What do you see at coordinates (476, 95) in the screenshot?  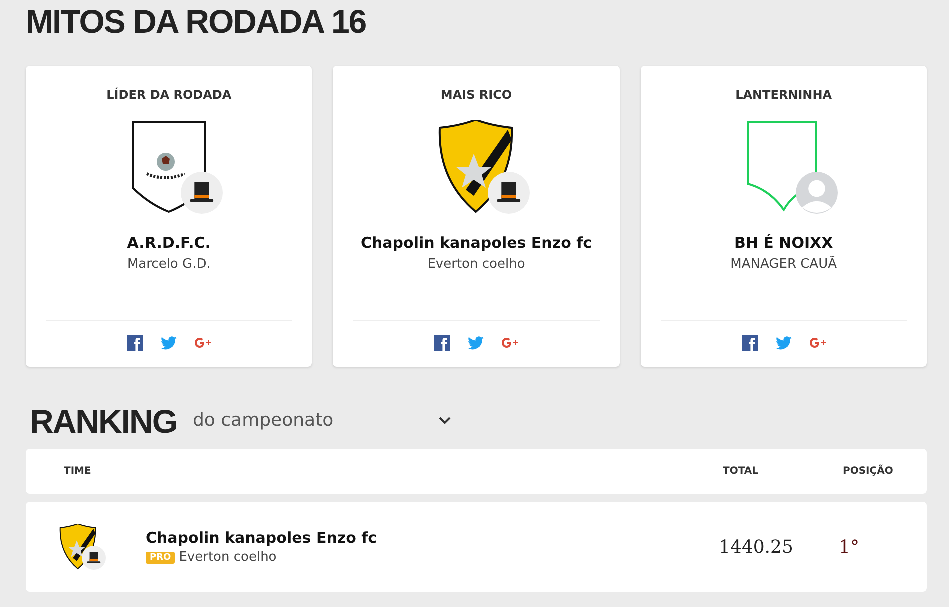 I see `card-label: MAIS RICO` at bounding box center [476, 95].